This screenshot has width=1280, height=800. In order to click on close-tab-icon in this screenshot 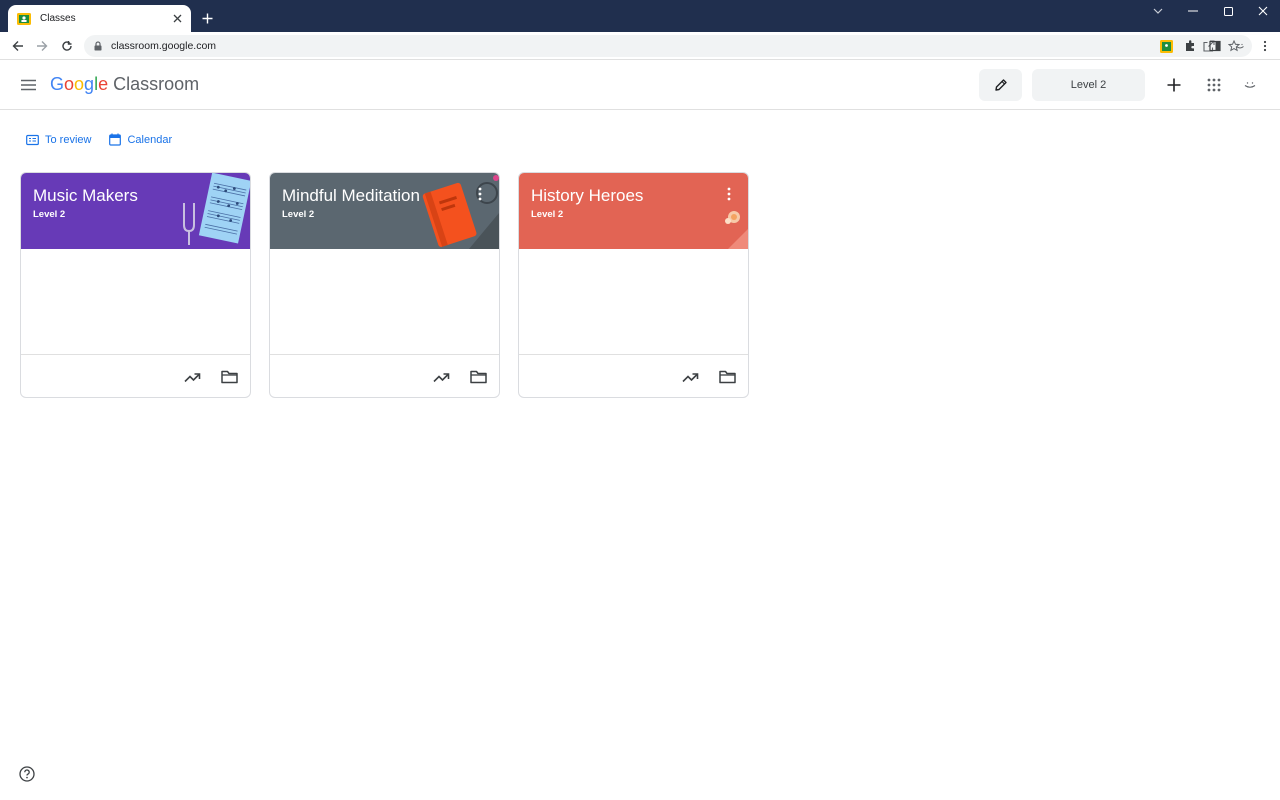, I will do `click(177, 19)`.